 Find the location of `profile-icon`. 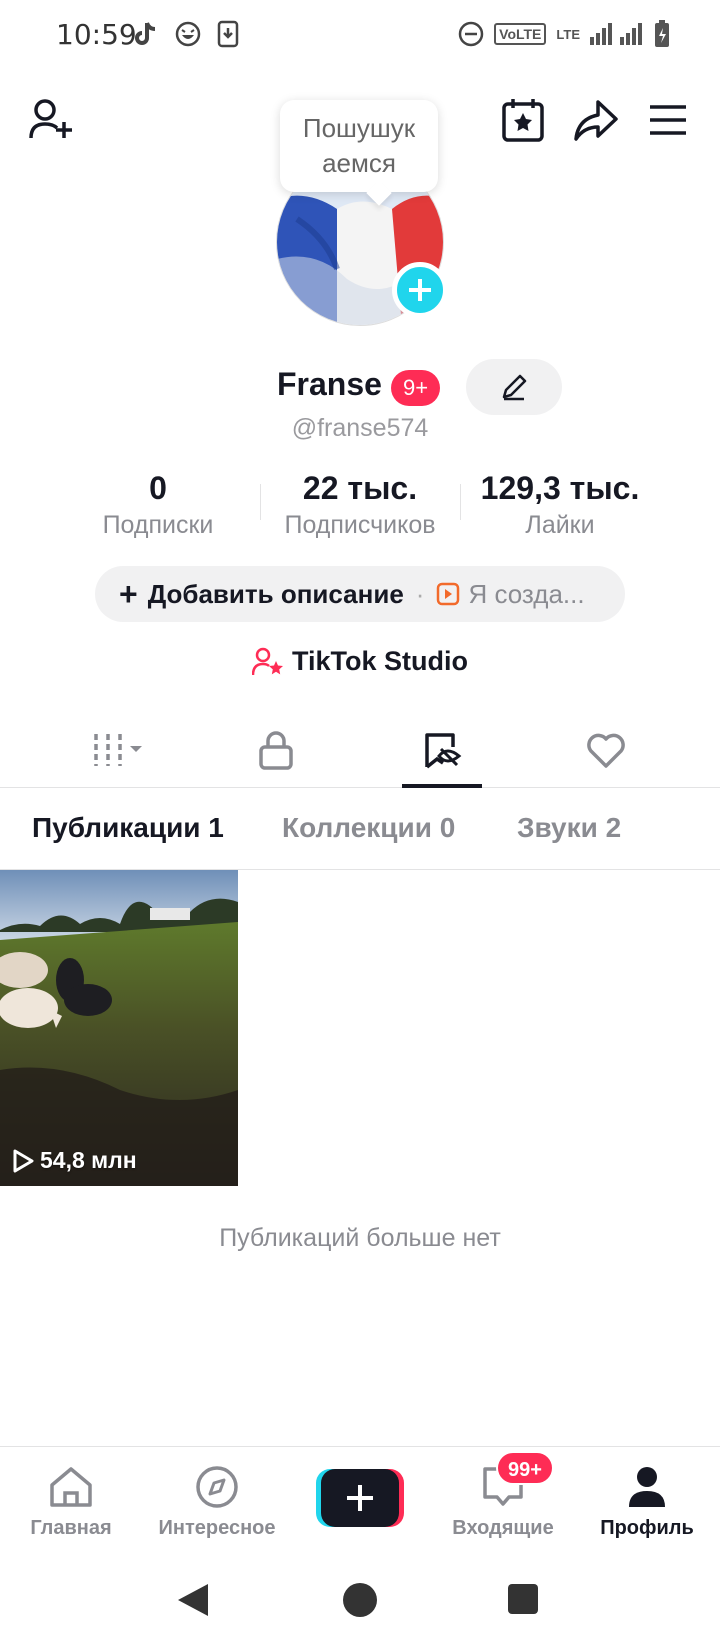

profile-icon is located at coordinates (647, 1487).